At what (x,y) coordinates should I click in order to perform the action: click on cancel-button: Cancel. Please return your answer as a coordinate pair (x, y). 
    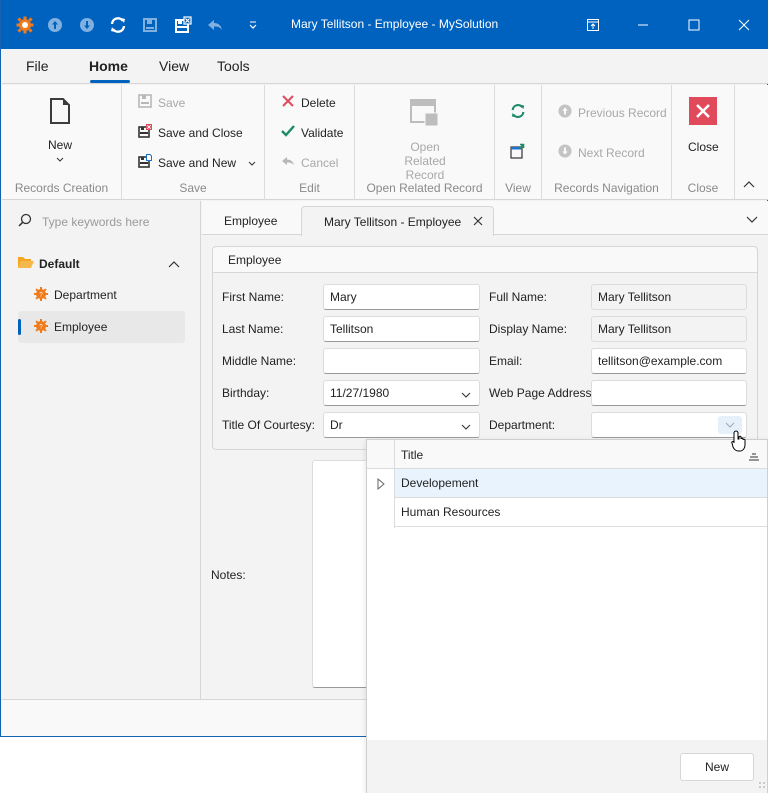
    Looking at the image, I should click on (309, 162).